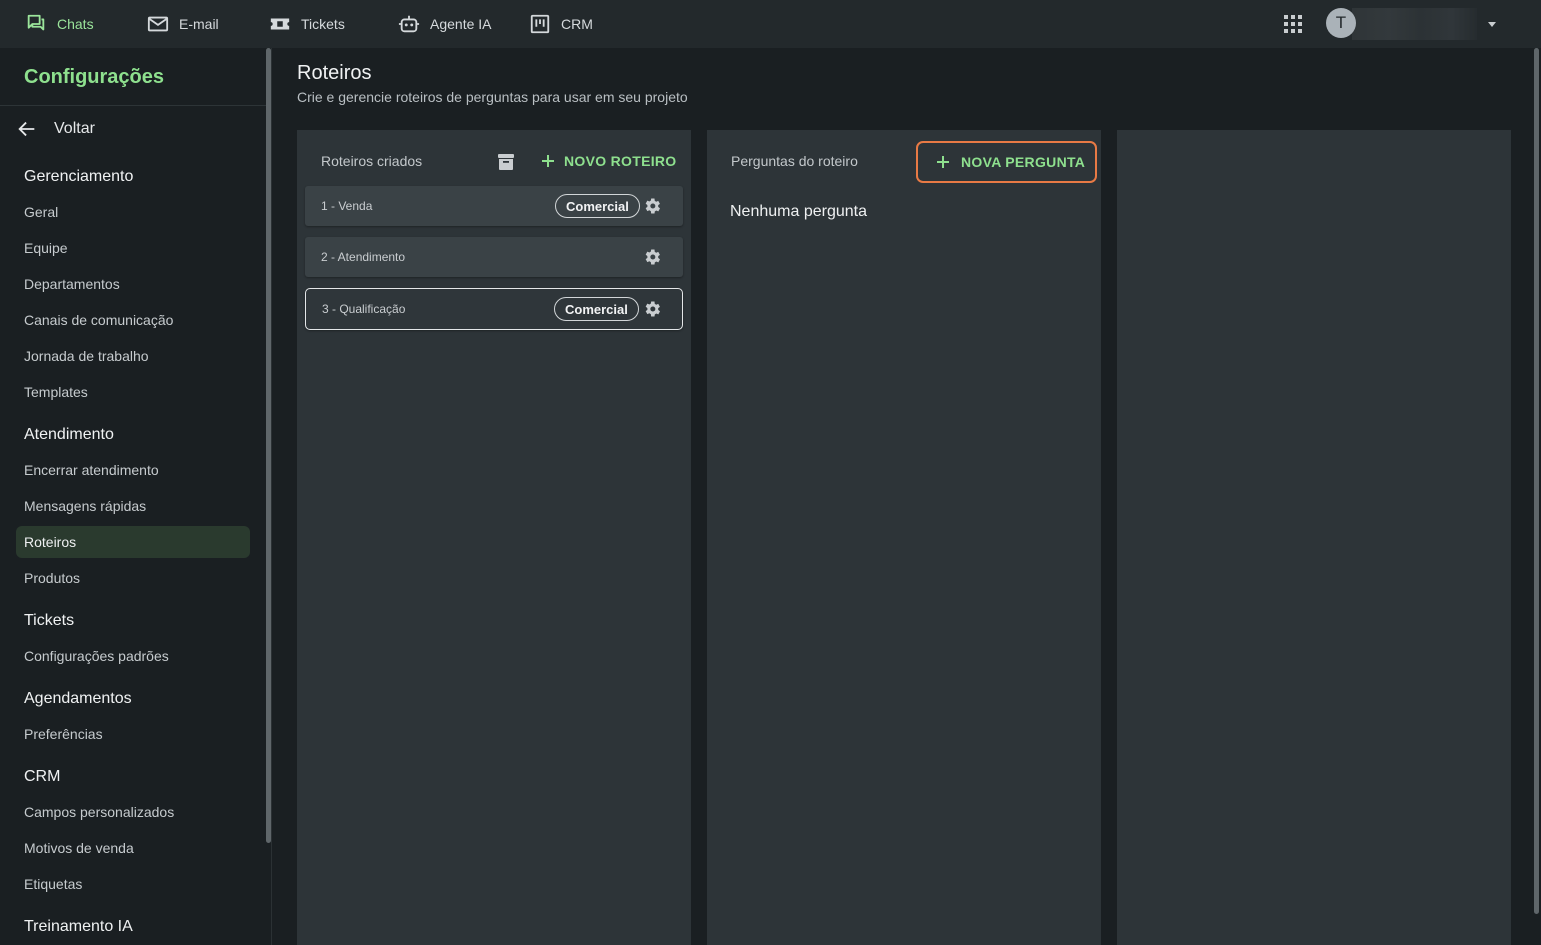  Describe the element at coordinates (770, 24) in the screenshot. I see `top-navigation-bar: Chats E-mail Tickets Agente IA CRM T` at that location.